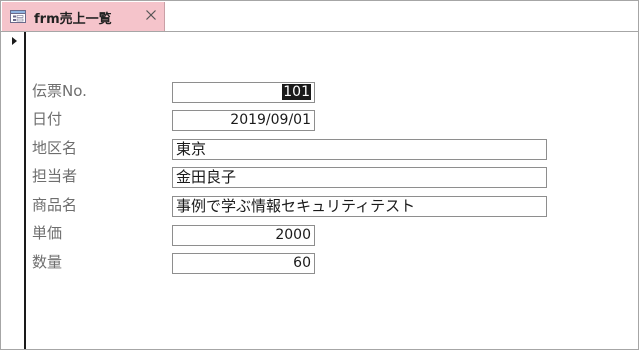  What do you see at coordinates (47, 119) in the screenshot?
I see `date-label: 日付` at bounding box center [47, 119].